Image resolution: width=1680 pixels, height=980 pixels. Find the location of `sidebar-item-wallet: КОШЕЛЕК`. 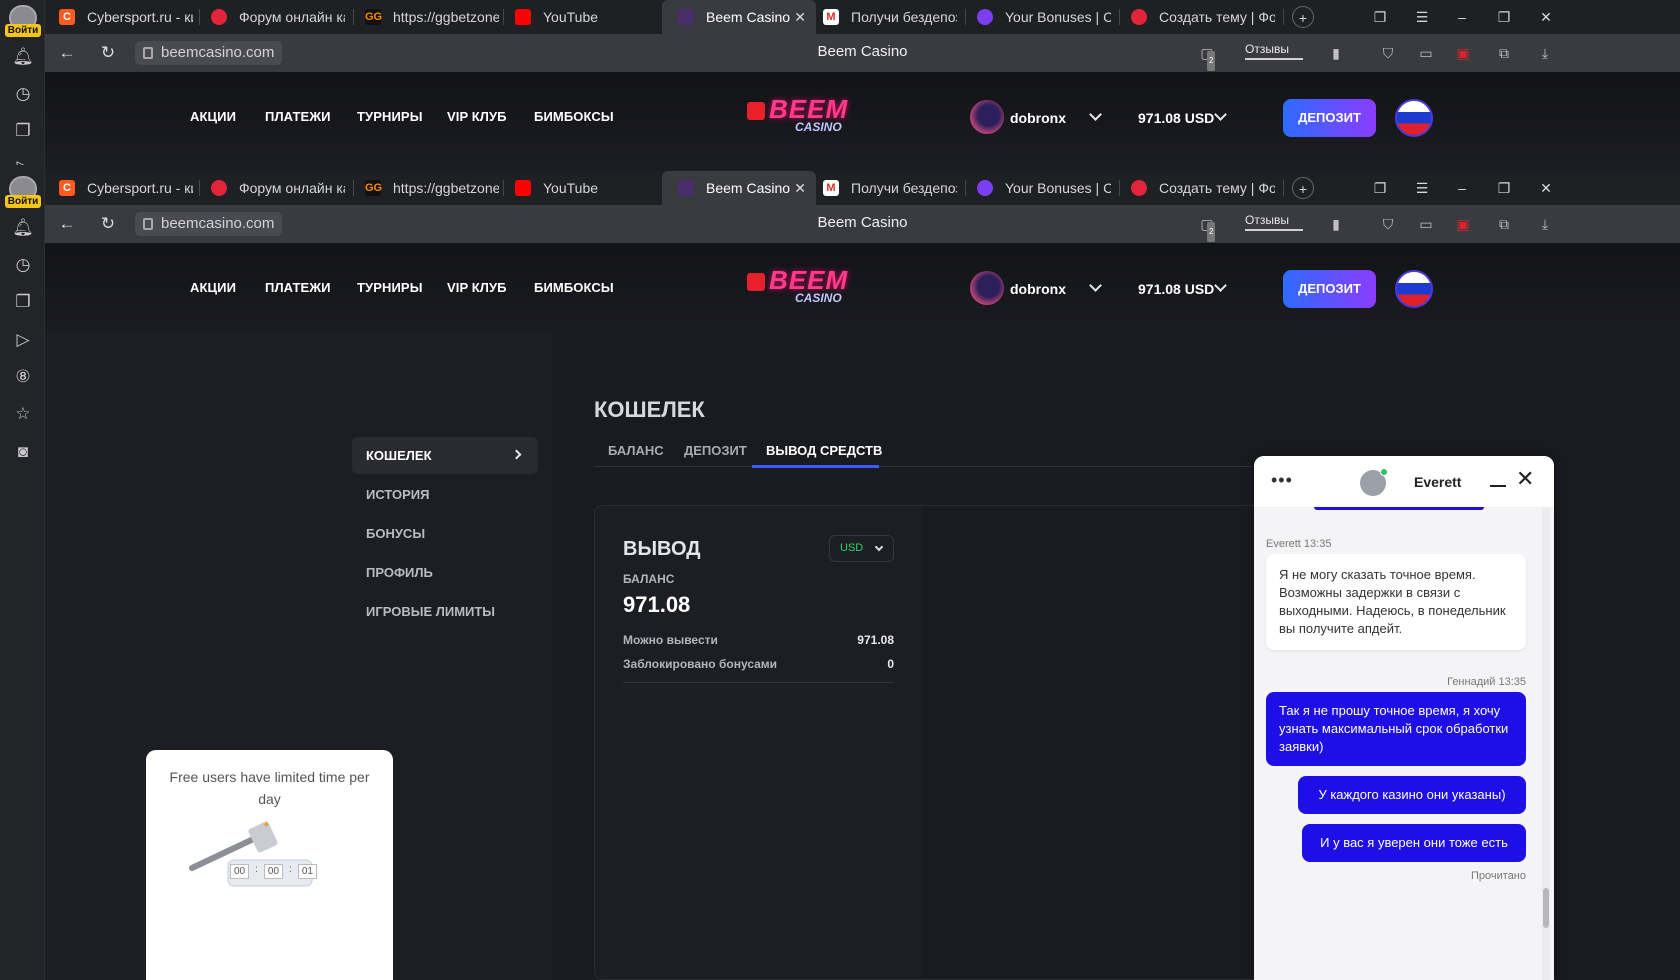

sidebar-item-wallet: КОШЕЛЕК is located at coordinates (445, 455).